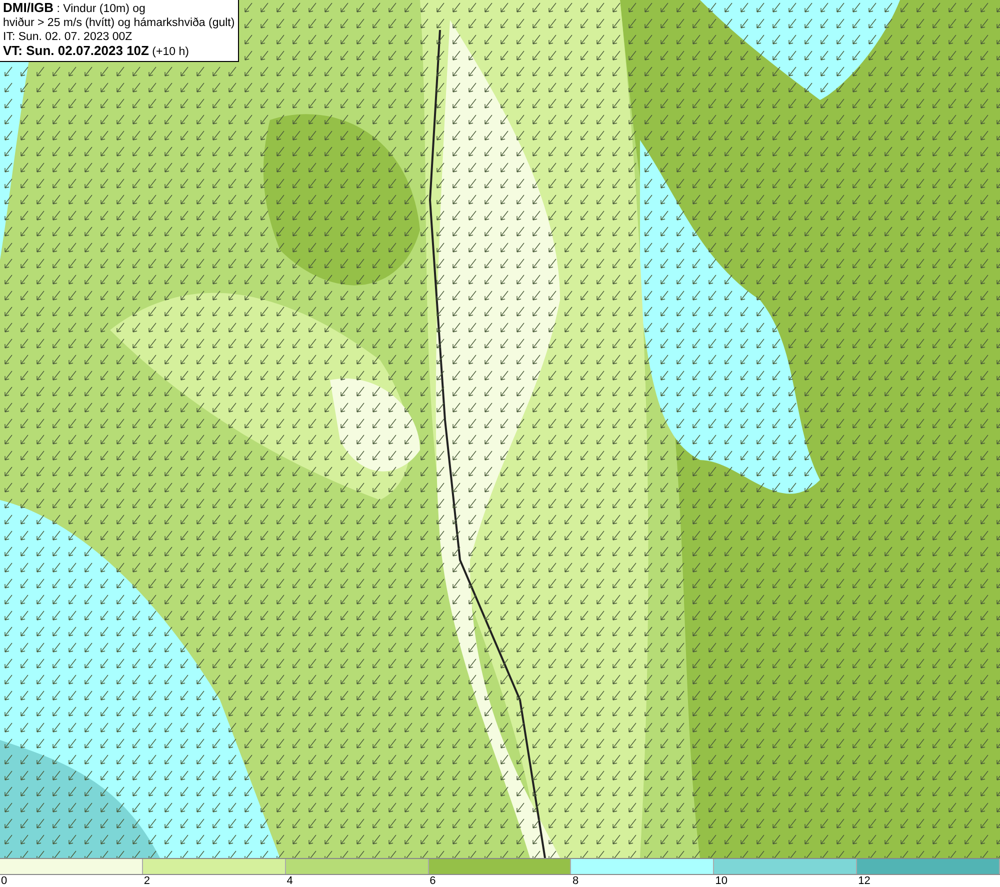 This screenshot has height=887, width=1000. What do you see at coordinates (74, 8) in the screenshot?
I see `header-line: DMI/IGB : Vindur (10m) og` at bounding box center [74, 8].